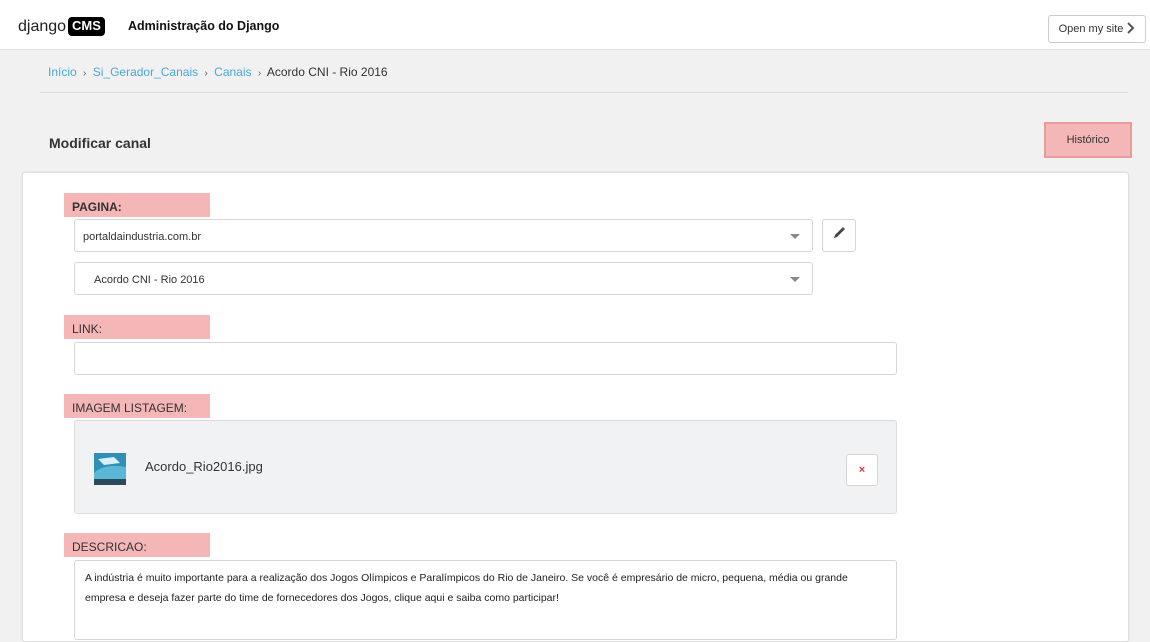 This screenshot has width=1150, height=642. What do you see at coordinates (137, 406) in the screenshot?
I see `imagem-label: IMAGEM LISTAGEM:` at bounding box center [137, 406].